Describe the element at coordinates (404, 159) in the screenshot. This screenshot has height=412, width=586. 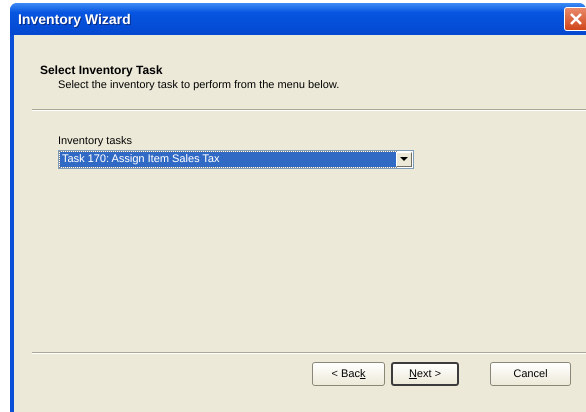
I see `caret-icon` at that location.